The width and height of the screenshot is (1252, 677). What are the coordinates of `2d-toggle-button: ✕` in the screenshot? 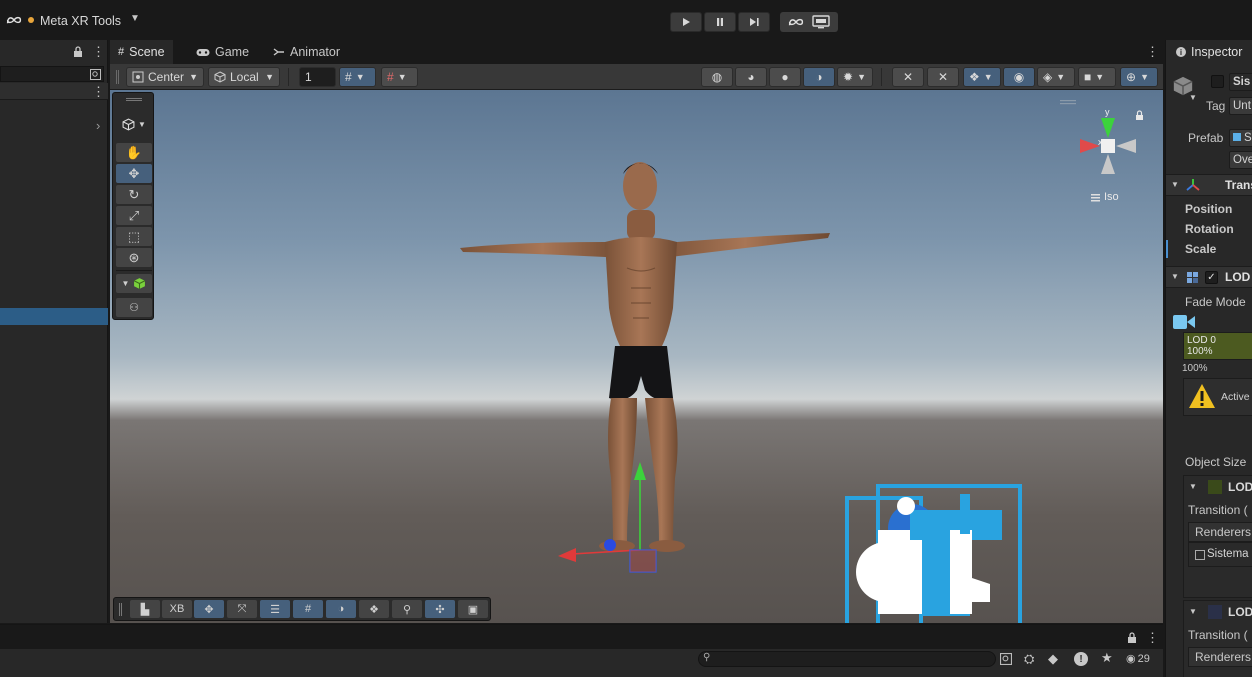 It's located at (908, 77).